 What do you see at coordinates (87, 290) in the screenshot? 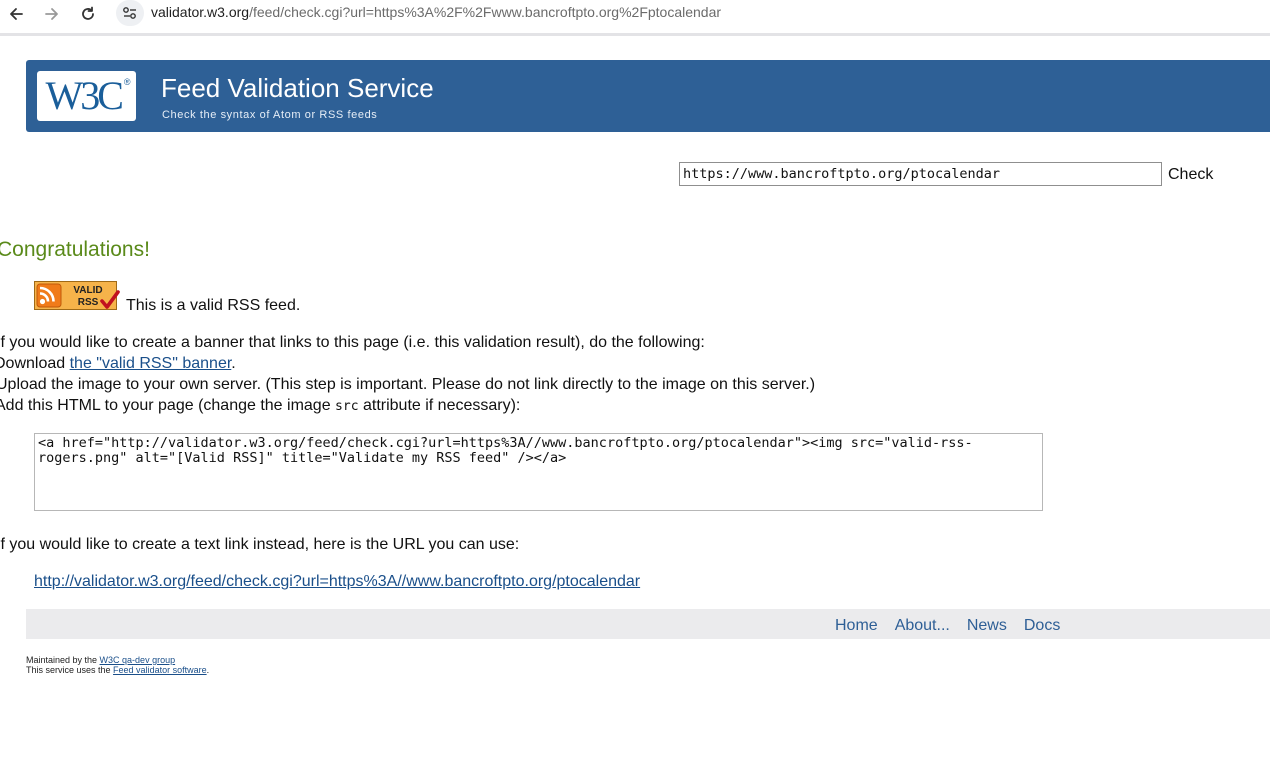
I see `badge-line1: VALID` at bounding box center [87, 290].